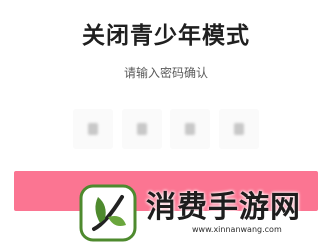 This screenshot has width=332, height=246. Describe the element at coordinates (223, 207) in the screenshot. I see `watermark-title: 消费手游网` at that location.